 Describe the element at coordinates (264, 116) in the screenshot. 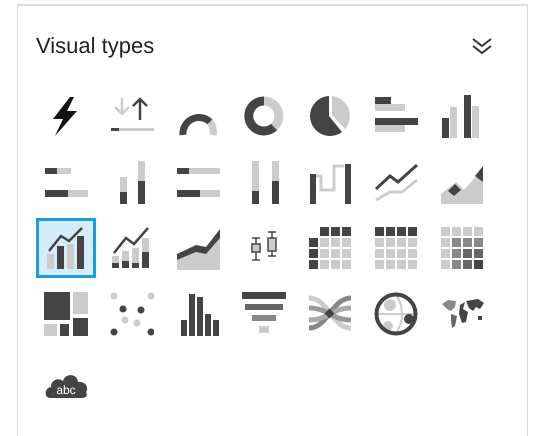

I see `donut-chart-icon` at that location.